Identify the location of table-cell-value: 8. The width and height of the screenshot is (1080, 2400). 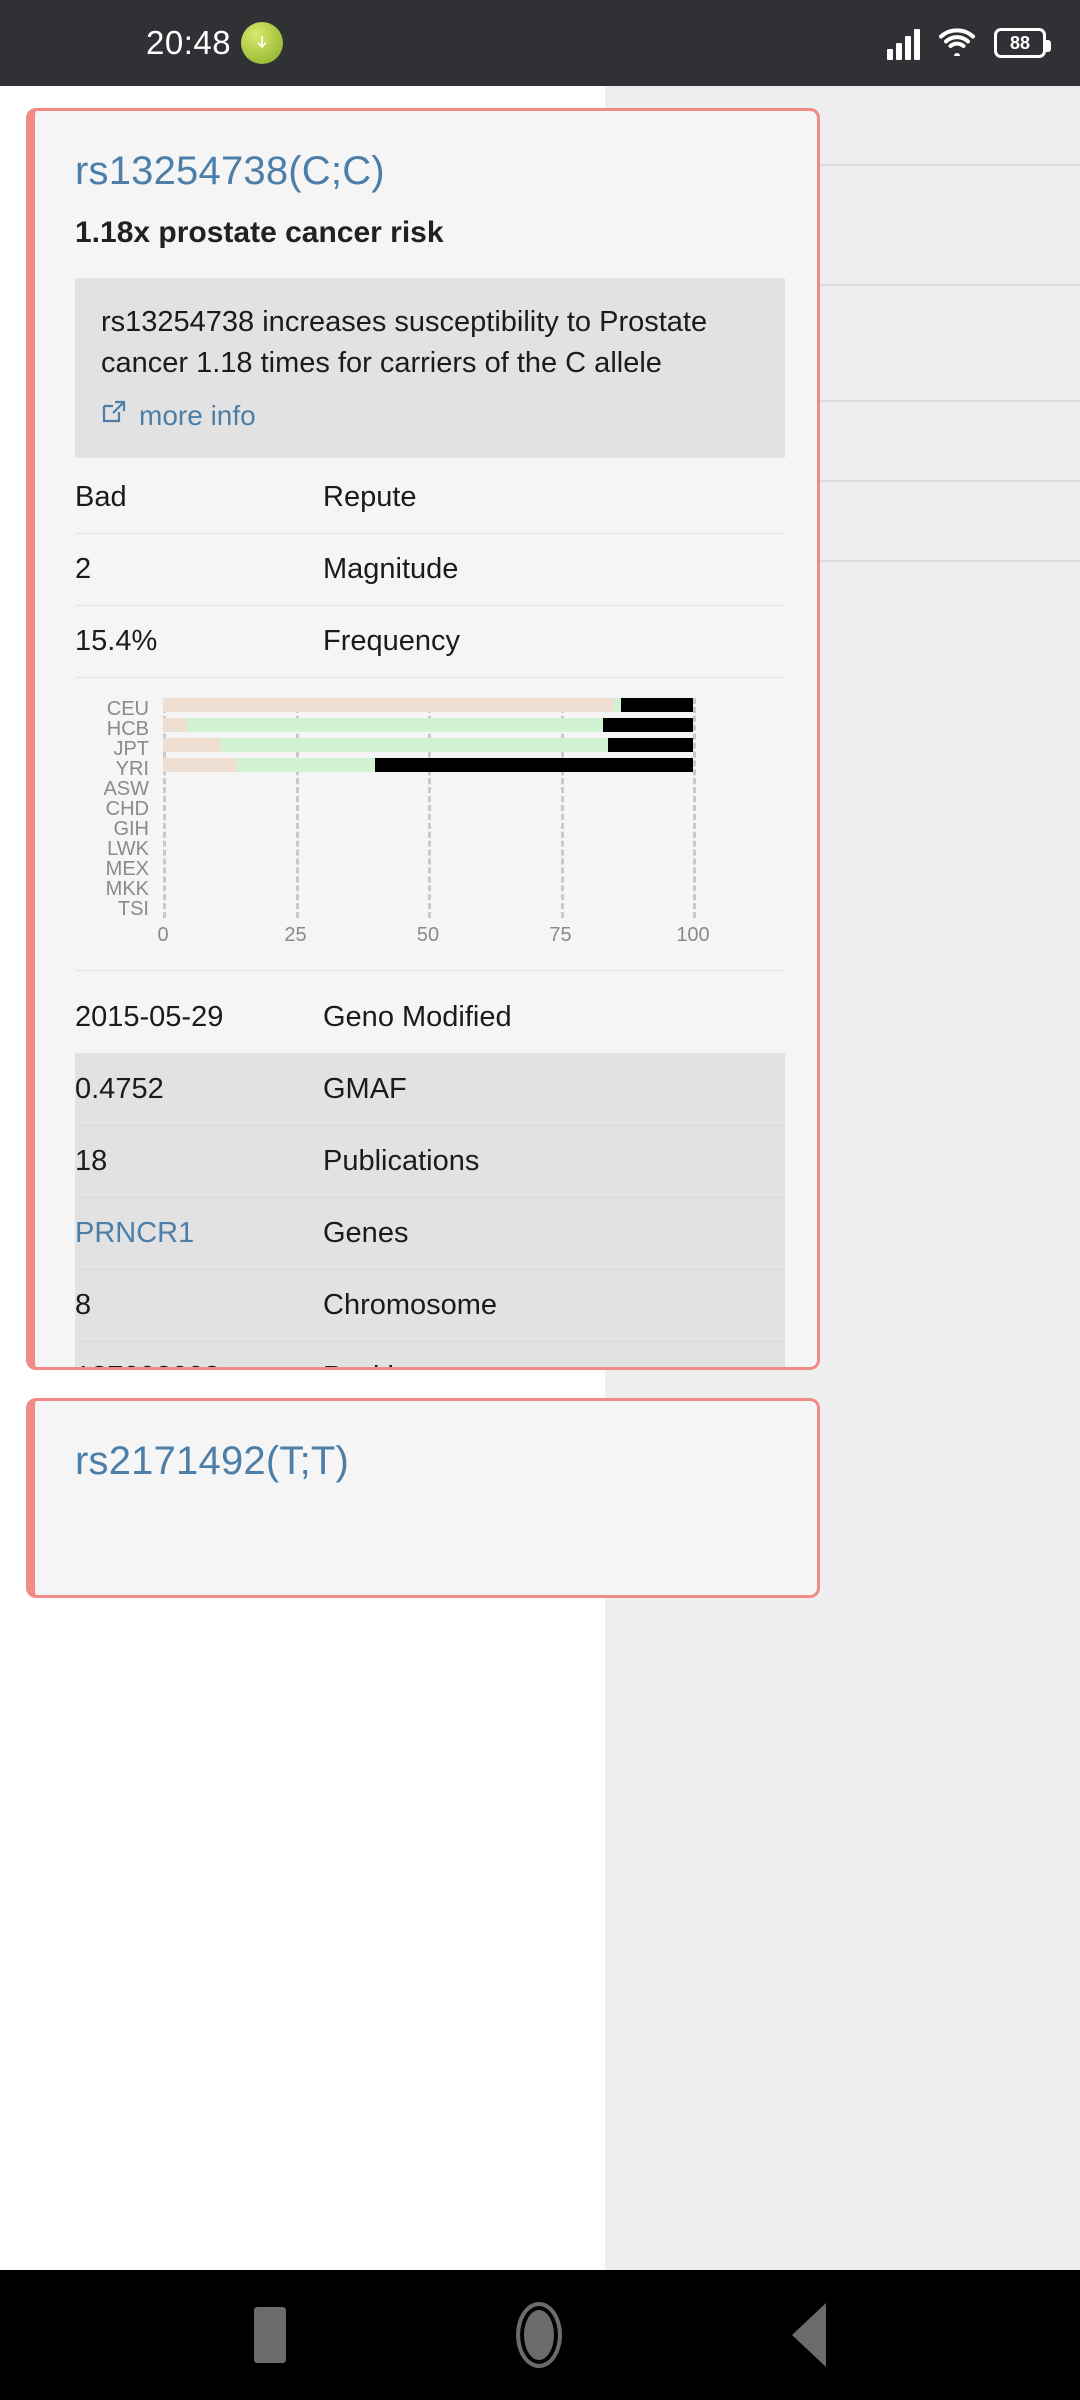
(83, 1305).